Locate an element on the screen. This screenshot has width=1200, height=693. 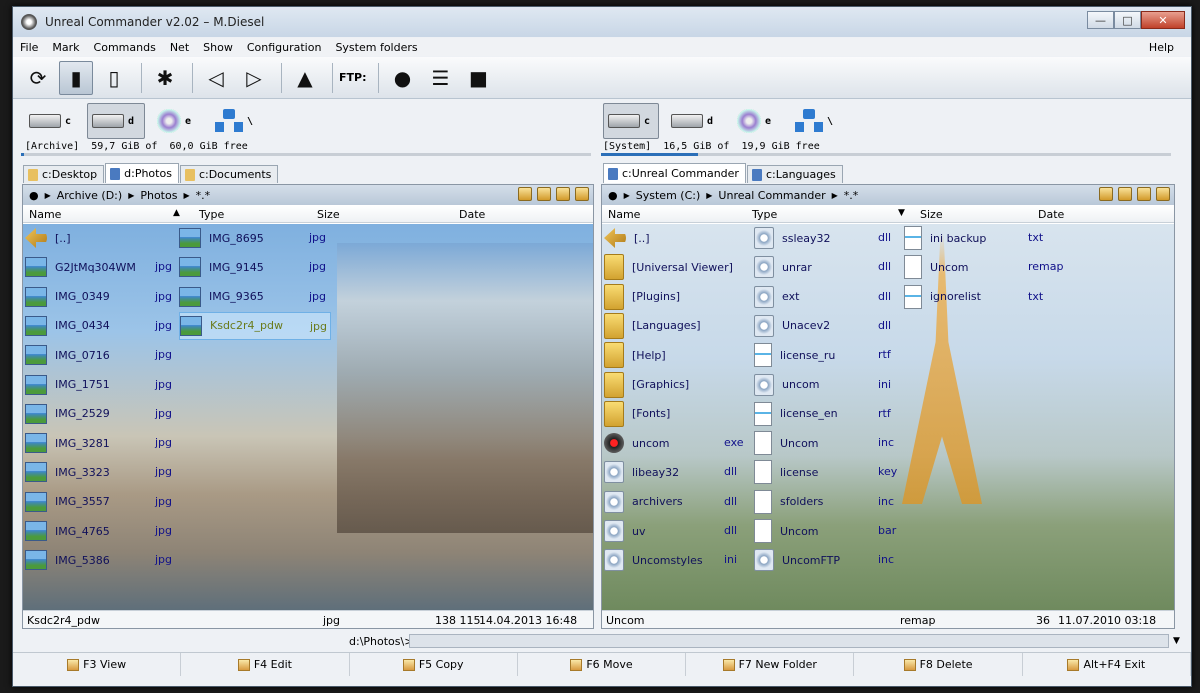
menu-file: File is located at coordinates (29, 47).